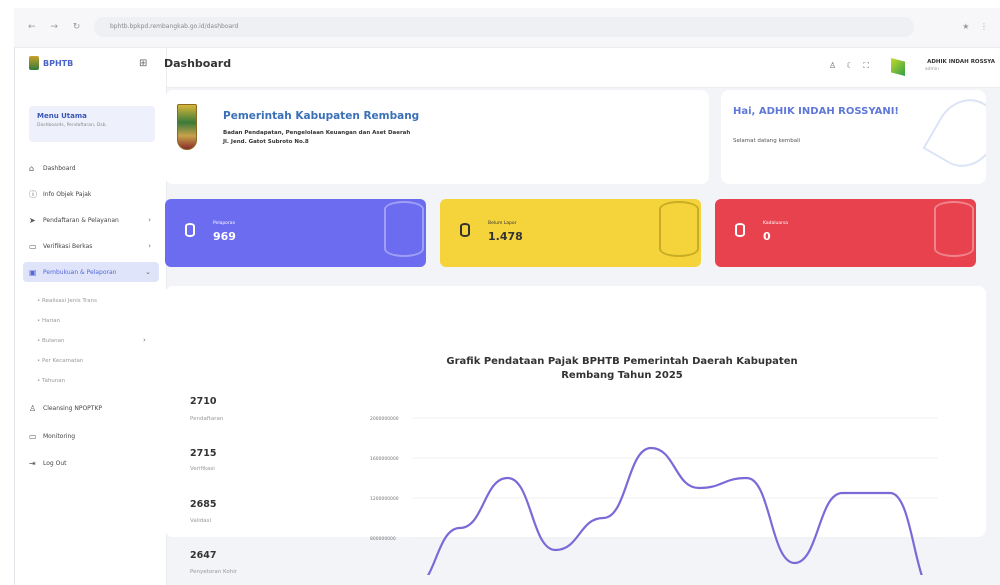 The image size is (1000, 585). Describe the element at coordinates (148, 272) in the screenshot. I see `chevron-down-icon: ⌄` at that location.